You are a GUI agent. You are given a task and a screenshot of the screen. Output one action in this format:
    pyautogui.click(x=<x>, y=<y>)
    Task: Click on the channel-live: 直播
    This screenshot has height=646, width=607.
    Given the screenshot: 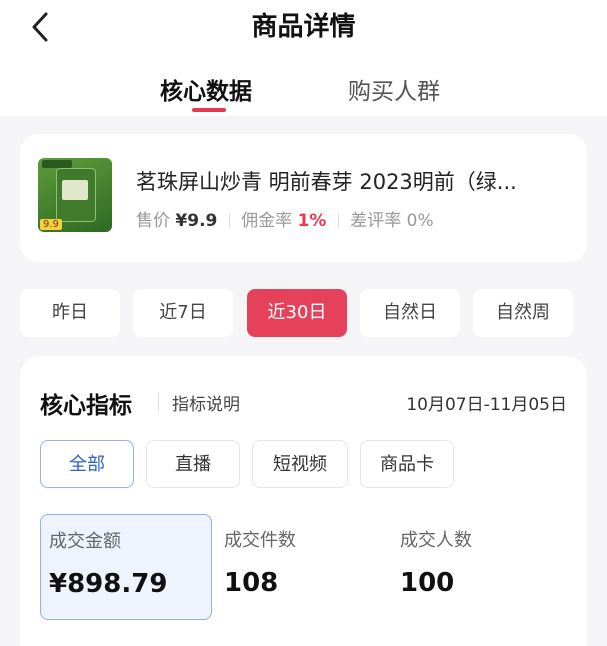 What is the action you would take?
    pyautogui.click(x=193, y=464)
    